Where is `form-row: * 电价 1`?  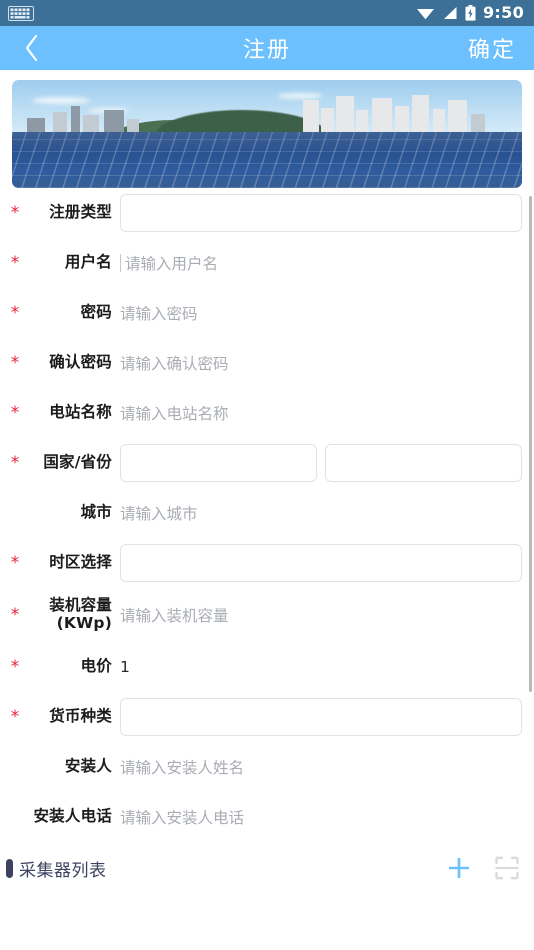
form-row: * 电价 1 is located at coordinates (267, 667).